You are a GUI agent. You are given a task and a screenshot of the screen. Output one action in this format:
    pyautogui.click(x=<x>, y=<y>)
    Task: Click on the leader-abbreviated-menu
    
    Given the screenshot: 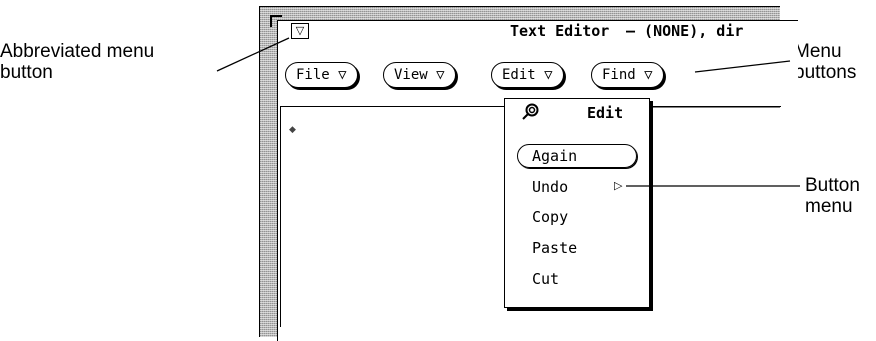 What is the action you would take?
    pyautogui.click(x=253, y=54)
    